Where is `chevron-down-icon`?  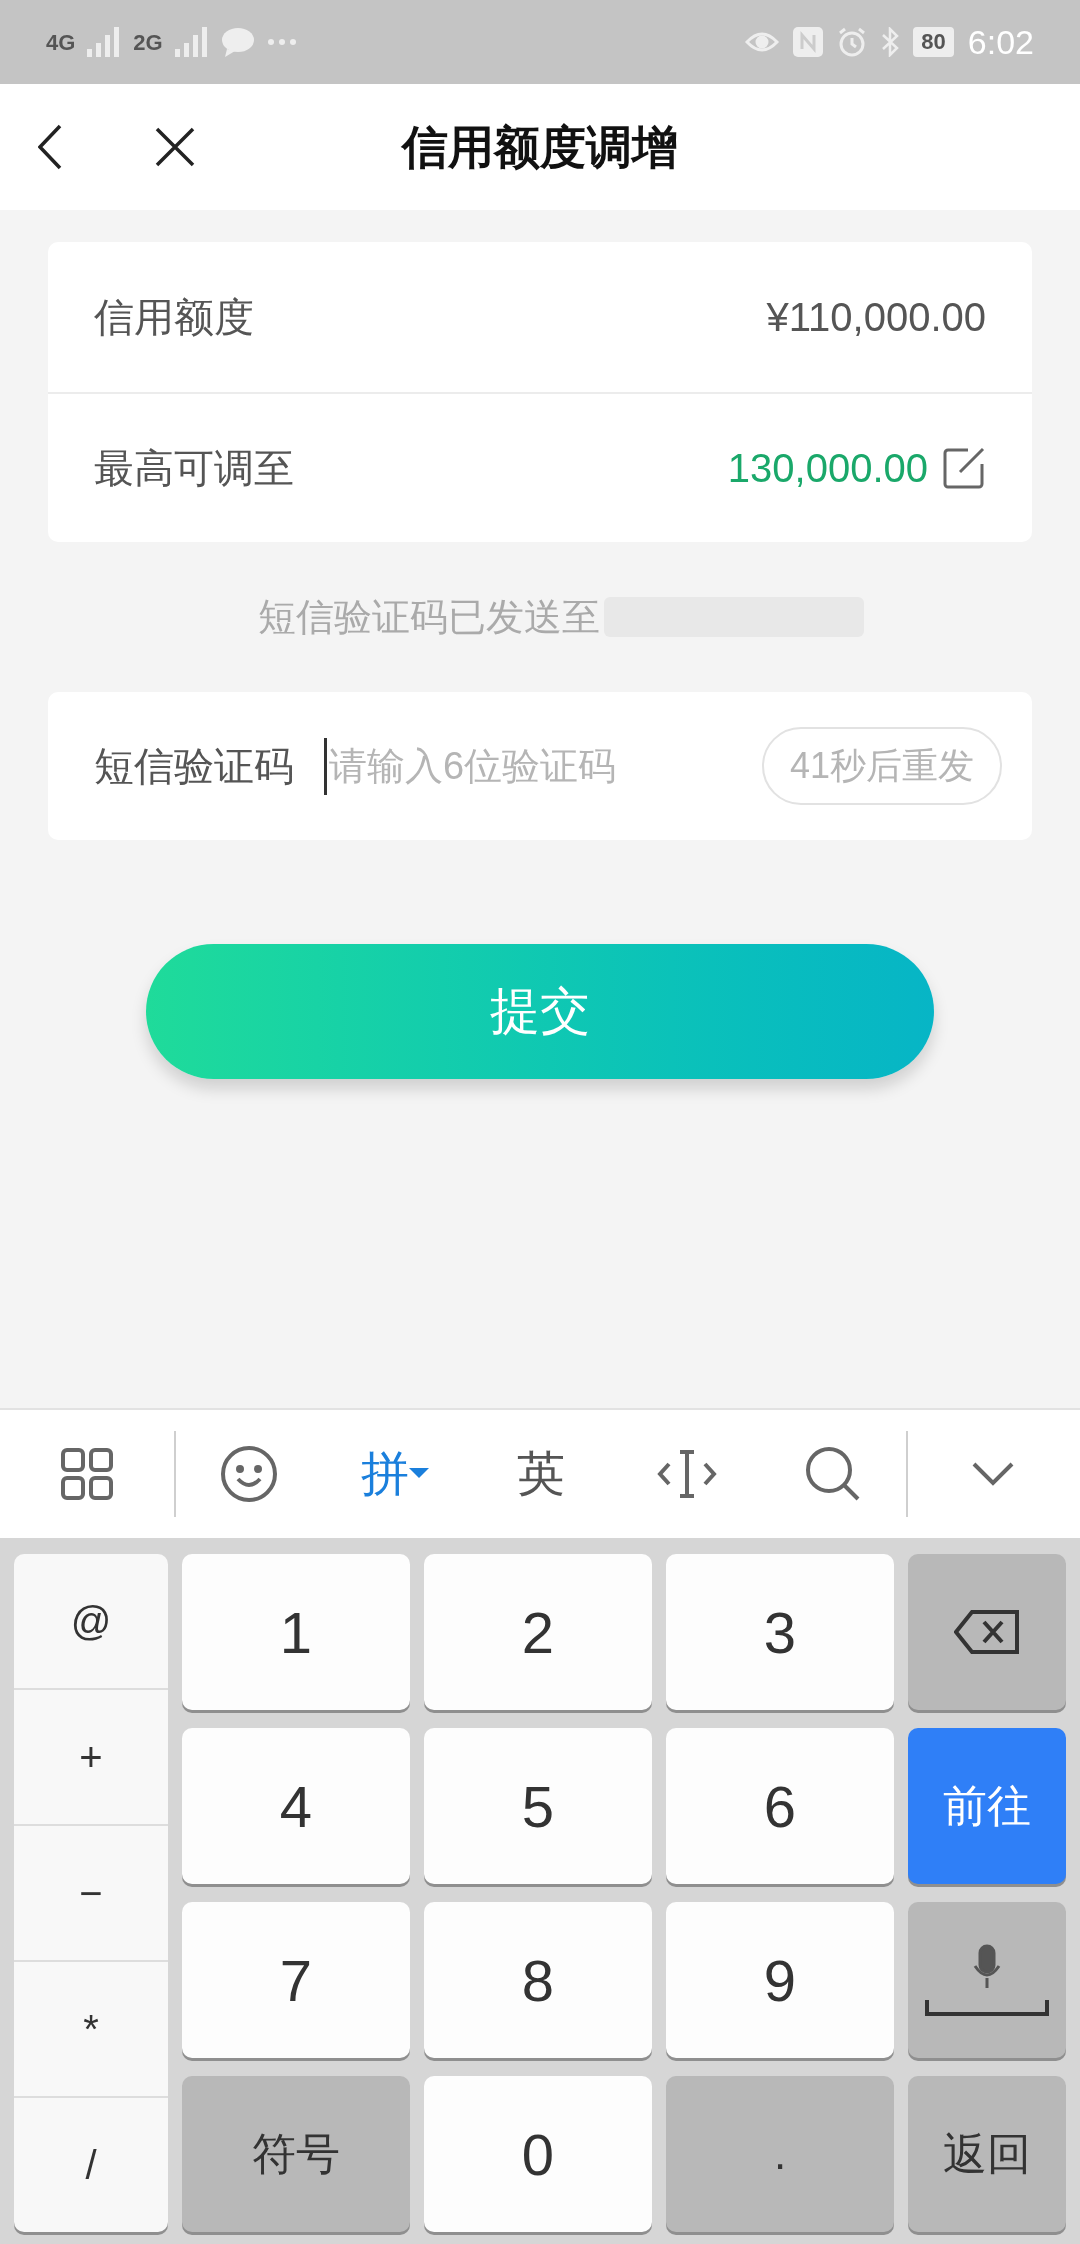 chevron-down-icon is located at coordinates (993, 1474).